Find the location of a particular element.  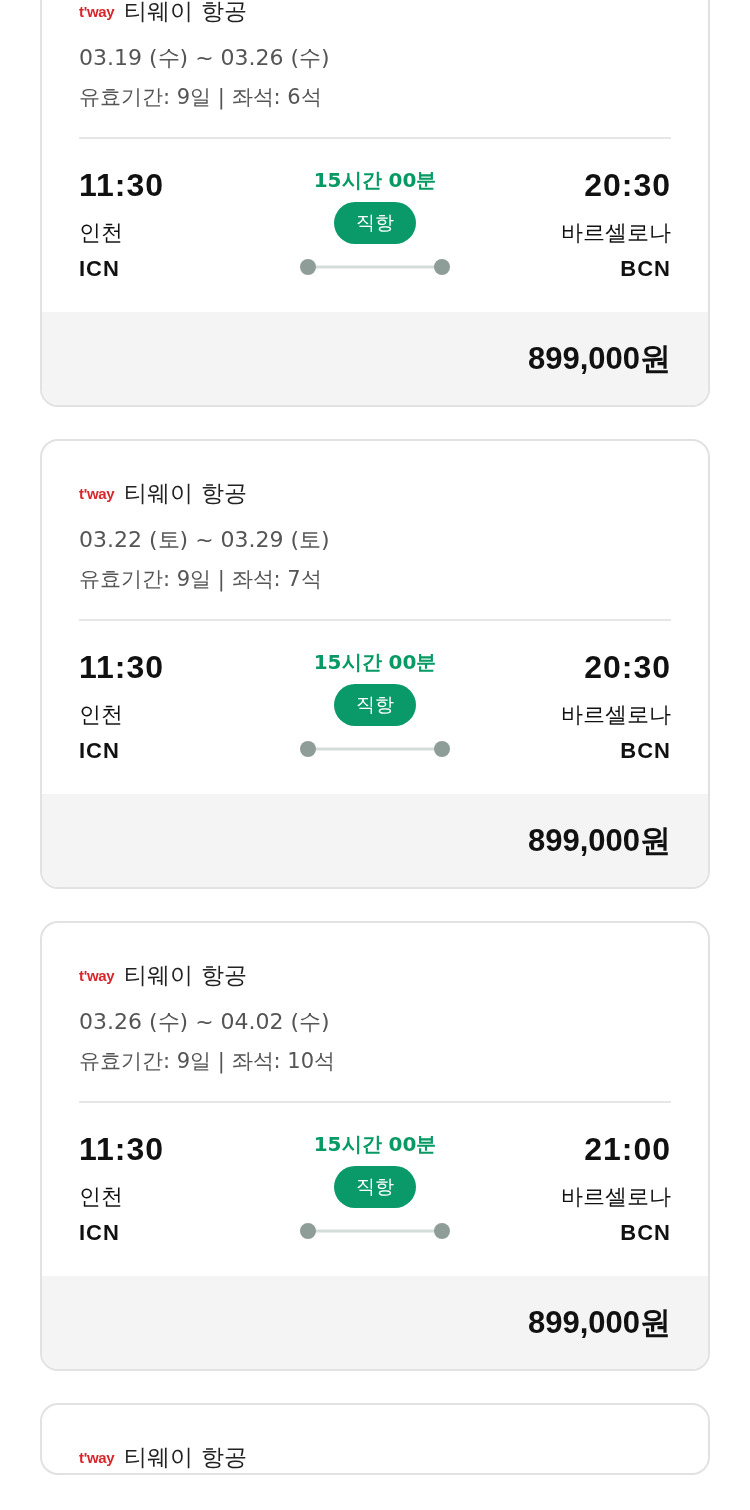

arrival-time: 21:00 is located at coordinates (627, 1149).